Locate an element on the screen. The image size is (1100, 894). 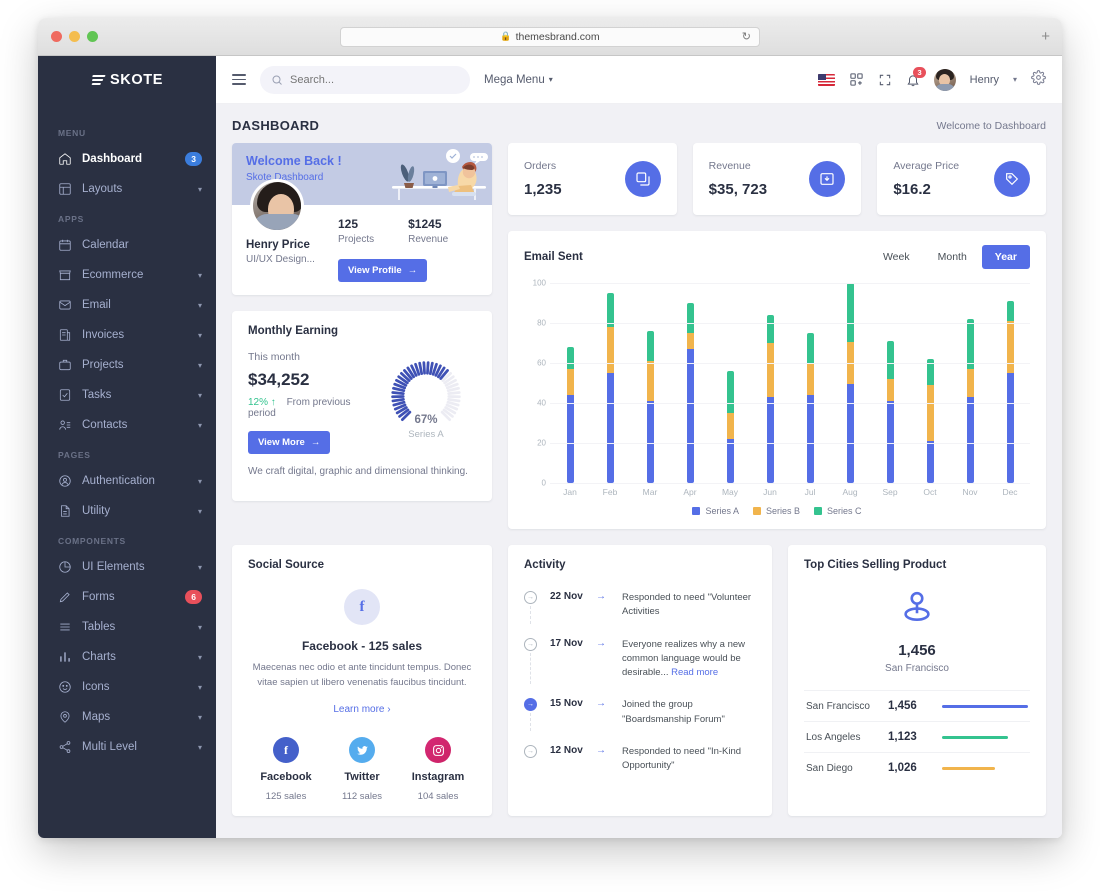
sidebar-item-utility: Utility ▾ is located at coordinates (127, 511).